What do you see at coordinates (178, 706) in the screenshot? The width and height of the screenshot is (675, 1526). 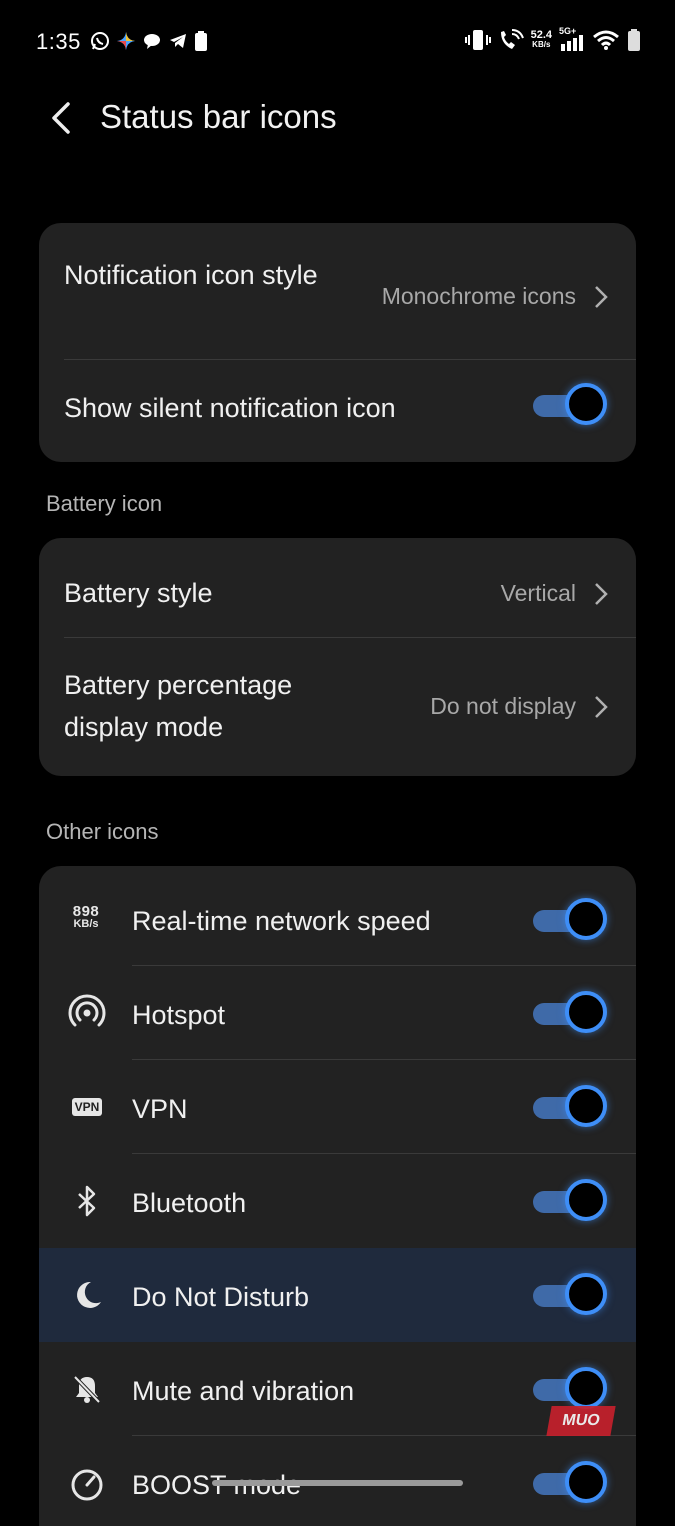 I see `battery-percentage-label: Battery percentage display mode` at bounding box center [178, 706].